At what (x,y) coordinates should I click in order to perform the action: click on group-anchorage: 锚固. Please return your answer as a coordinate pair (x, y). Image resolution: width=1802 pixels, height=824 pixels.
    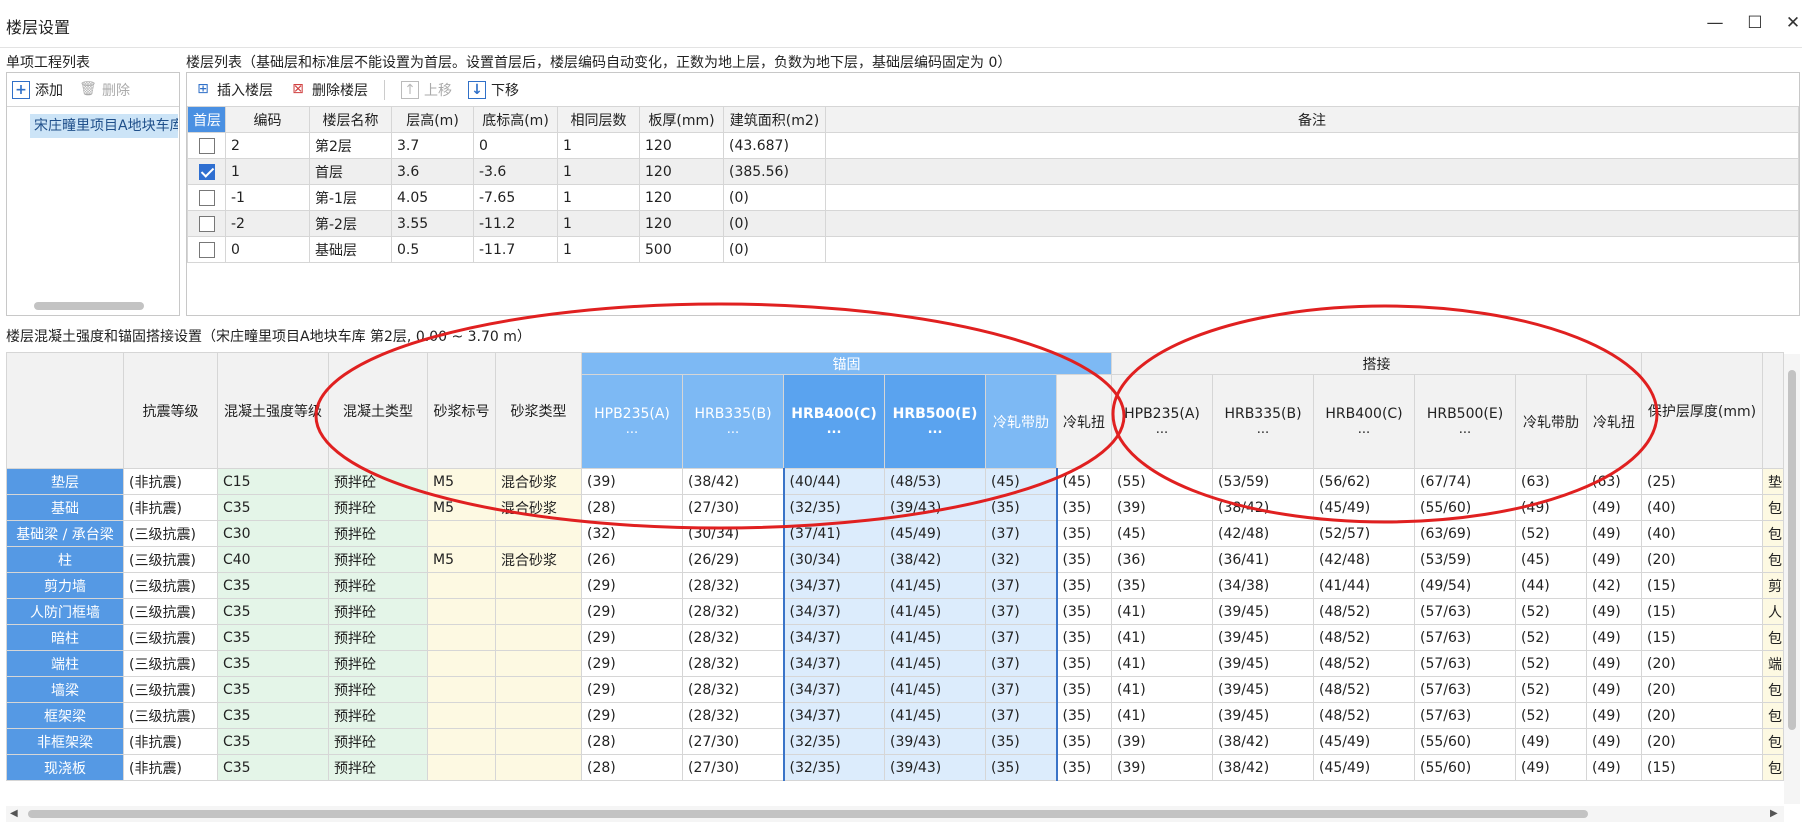
    Looking at the image, I should click on (846, 363).